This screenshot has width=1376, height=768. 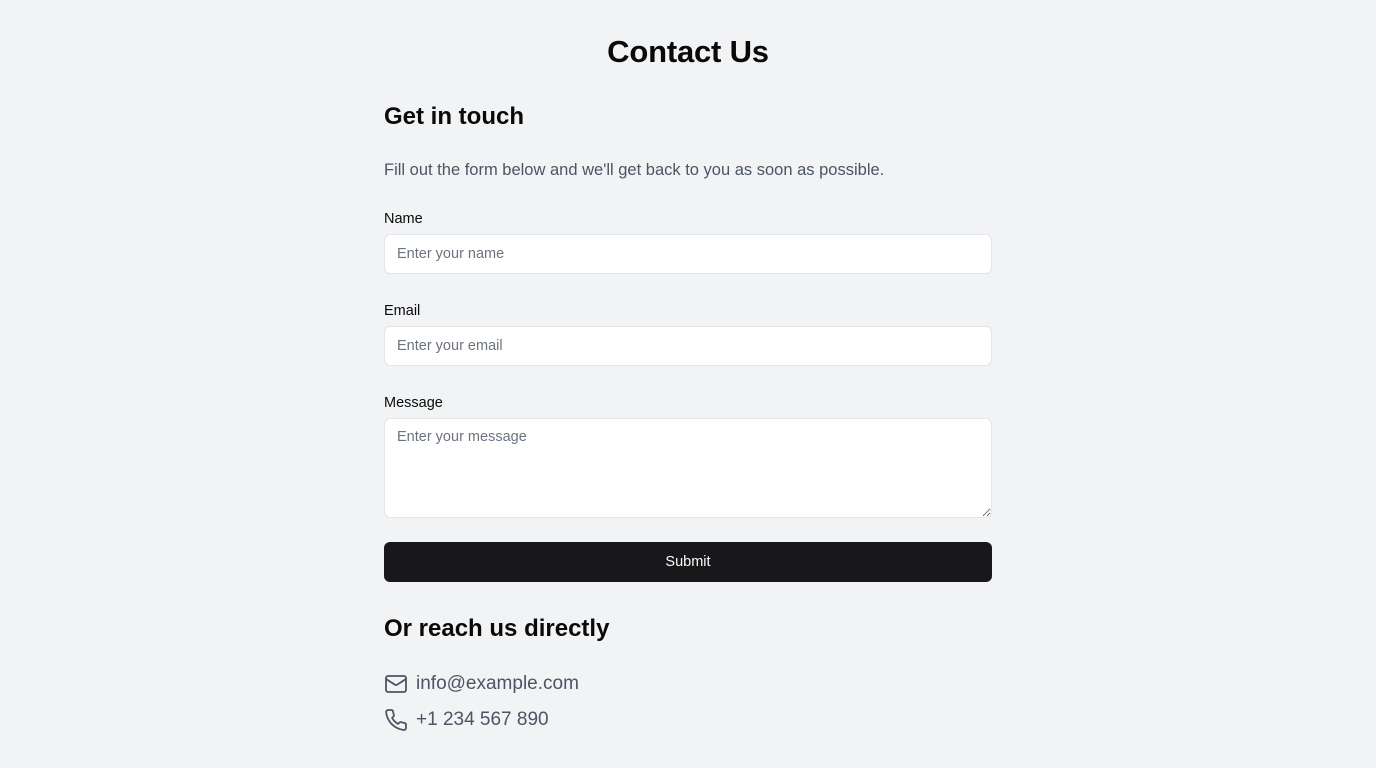 I want to click on email-label: Email, so click(x=402, y=311).